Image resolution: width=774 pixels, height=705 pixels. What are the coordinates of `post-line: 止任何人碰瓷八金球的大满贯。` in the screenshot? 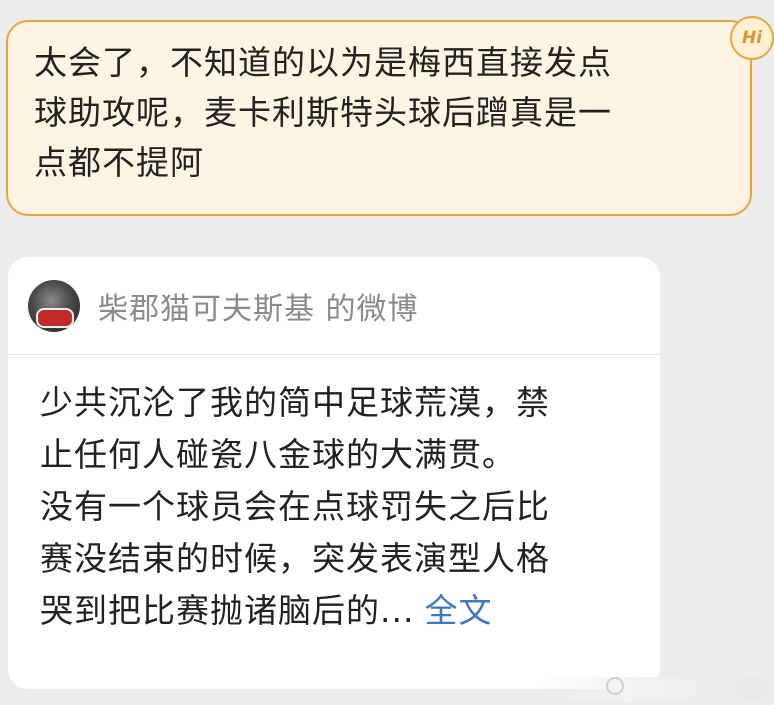 It's located at (278, 454).